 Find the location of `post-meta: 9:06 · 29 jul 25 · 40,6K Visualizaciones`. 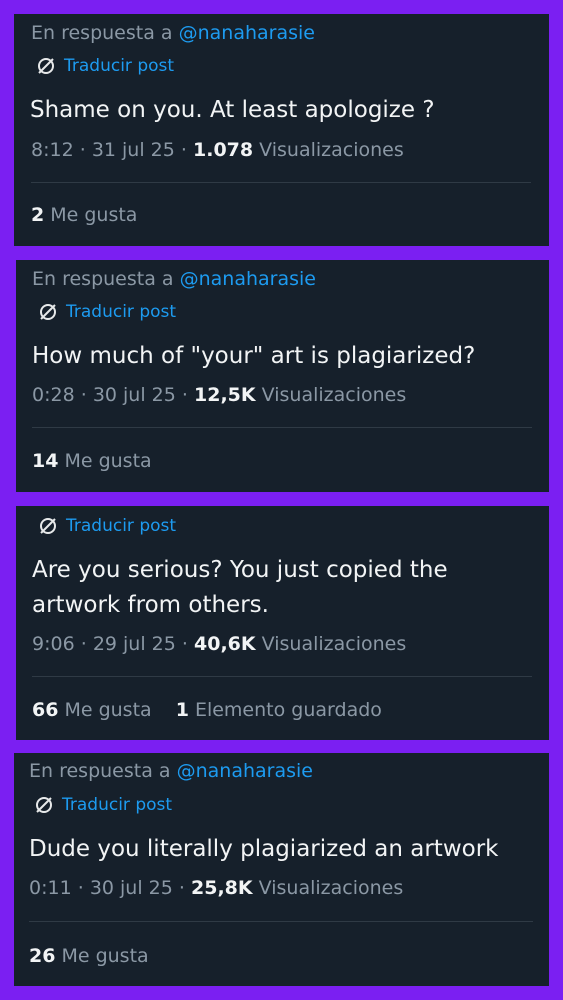

post-meta: 9:06 · 29 jul 25 · 40,6K Visualizaciones is located at coordinates (219, 644).